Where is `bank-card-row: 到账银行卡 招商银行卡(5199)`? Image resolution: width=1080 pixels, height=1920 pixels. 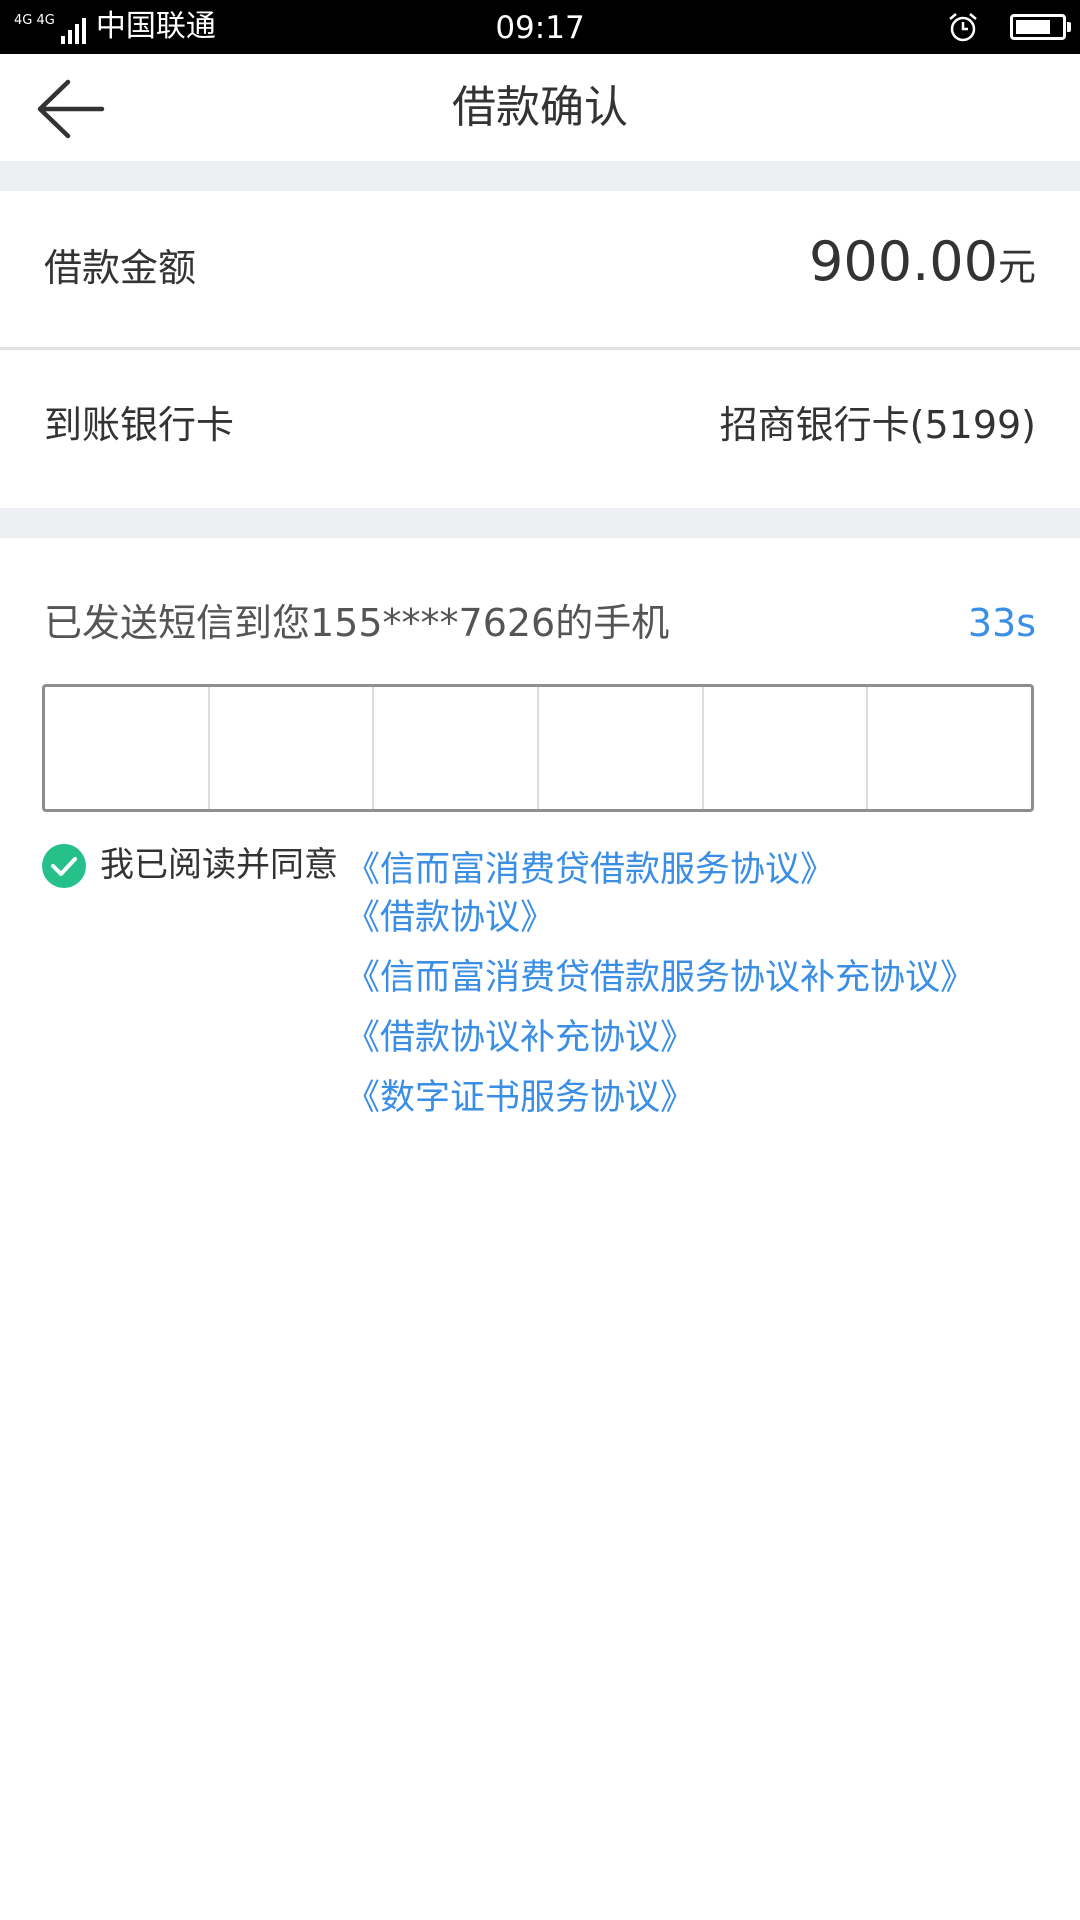 bank-card-row: 到账银行卡 招商银行卡(5199) is located at coordinates (540, 429).